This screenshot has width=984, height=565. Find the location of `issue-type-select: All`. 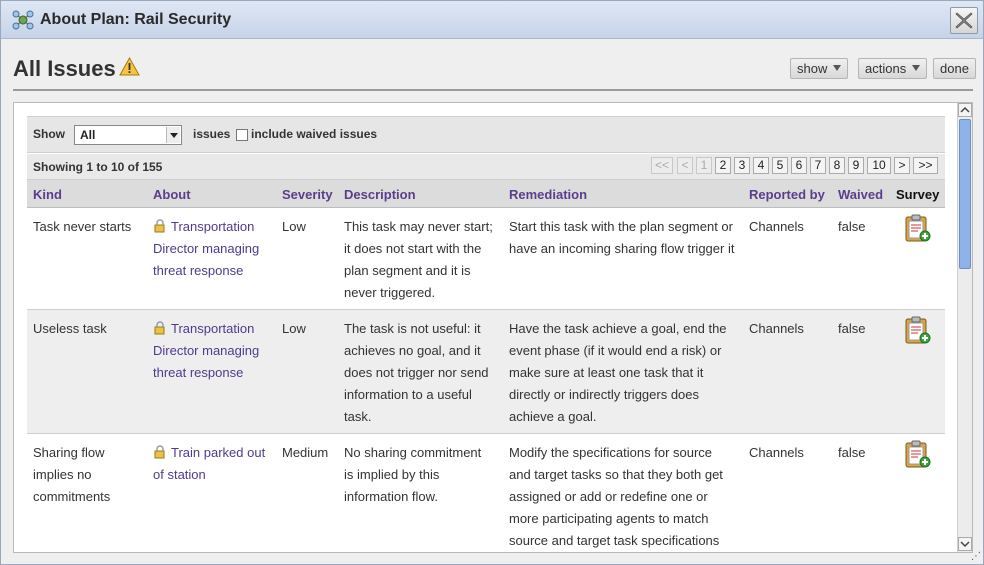

issue-type-select: All is located at coordinates (128, 135).